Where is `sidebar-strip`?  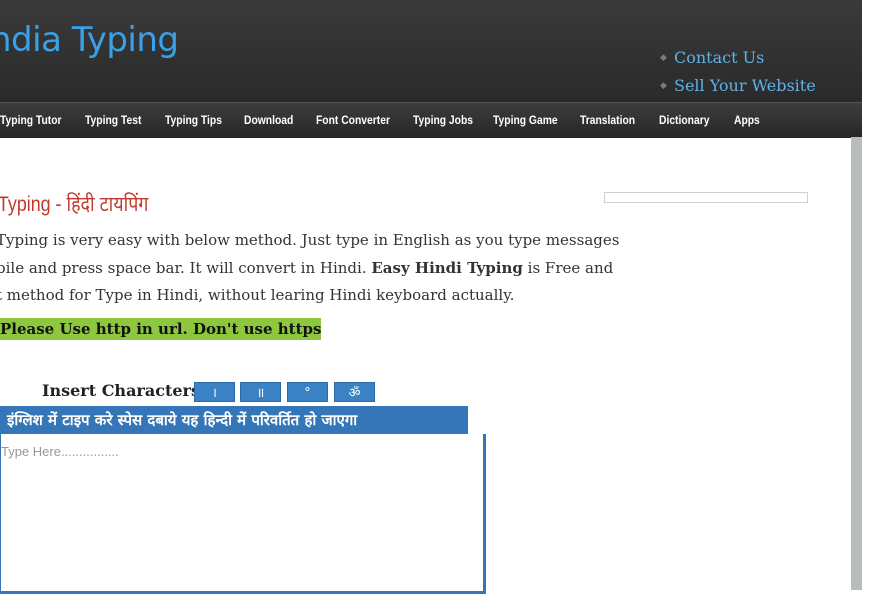 sidebar-strip is located at coordinates (856, 363).